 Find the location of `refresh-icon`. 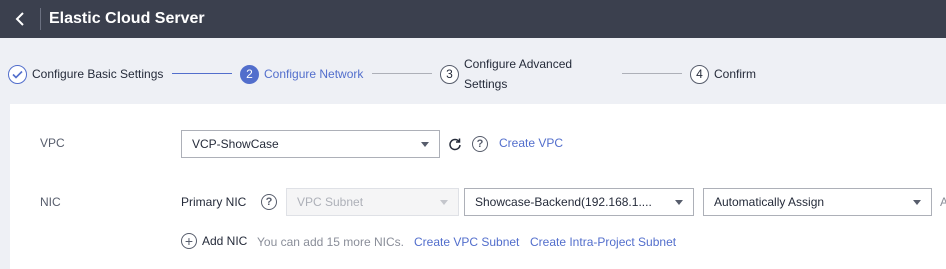

refresh-icon is located at coordinates (455, 144).